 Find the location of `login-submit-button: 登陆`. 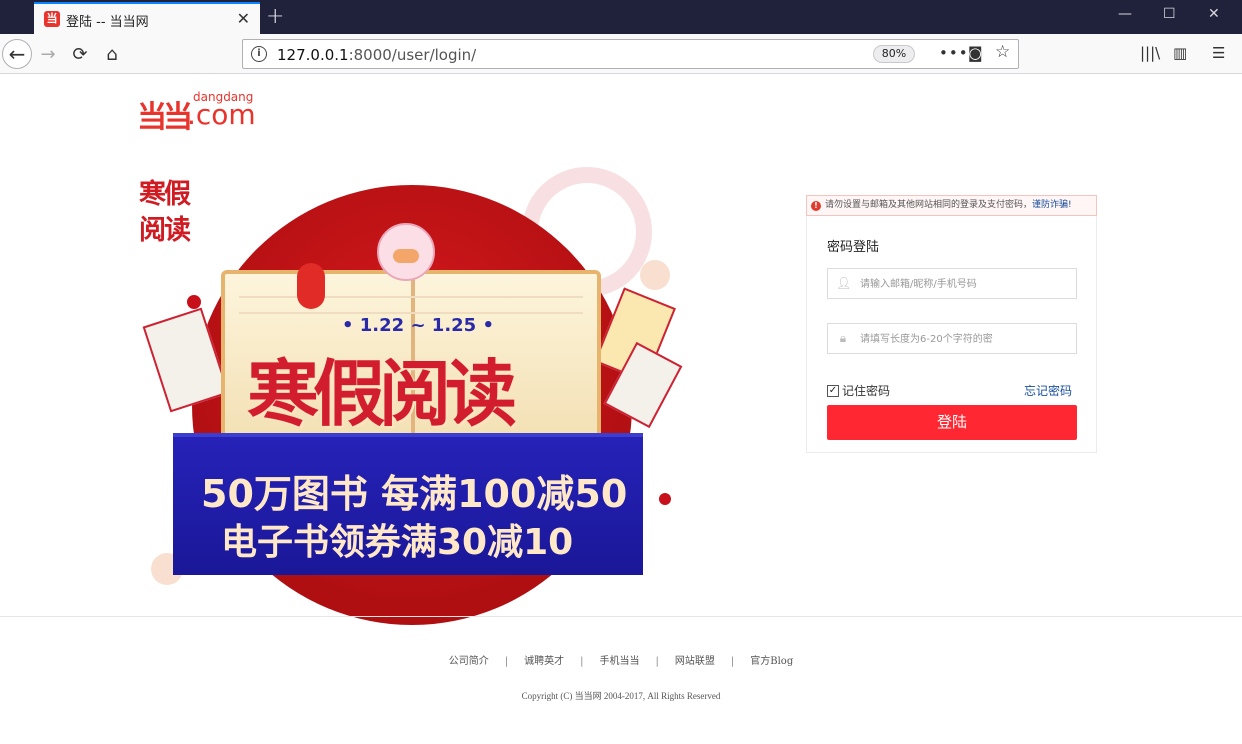

login-submit-button: 登陆 is located at coordinates (952, 422).